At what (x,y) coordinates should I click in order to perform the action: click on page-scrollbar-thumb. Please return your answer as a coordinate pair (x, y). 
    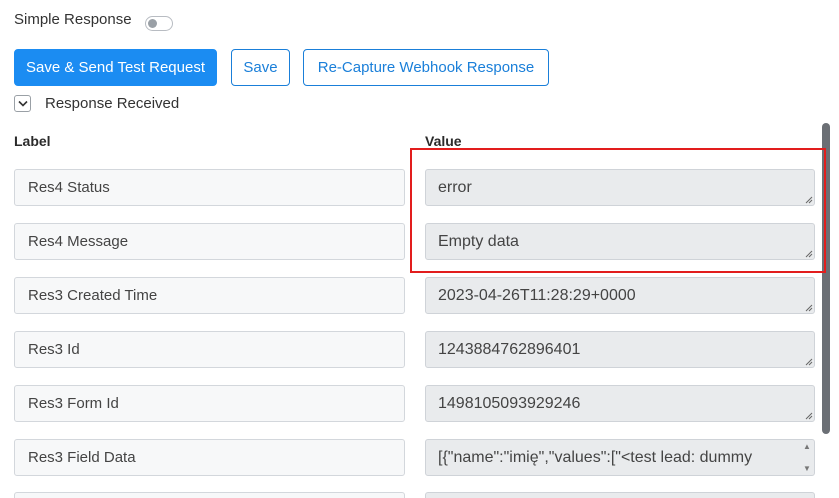
    Looking at the image, I should click on (826, 278).